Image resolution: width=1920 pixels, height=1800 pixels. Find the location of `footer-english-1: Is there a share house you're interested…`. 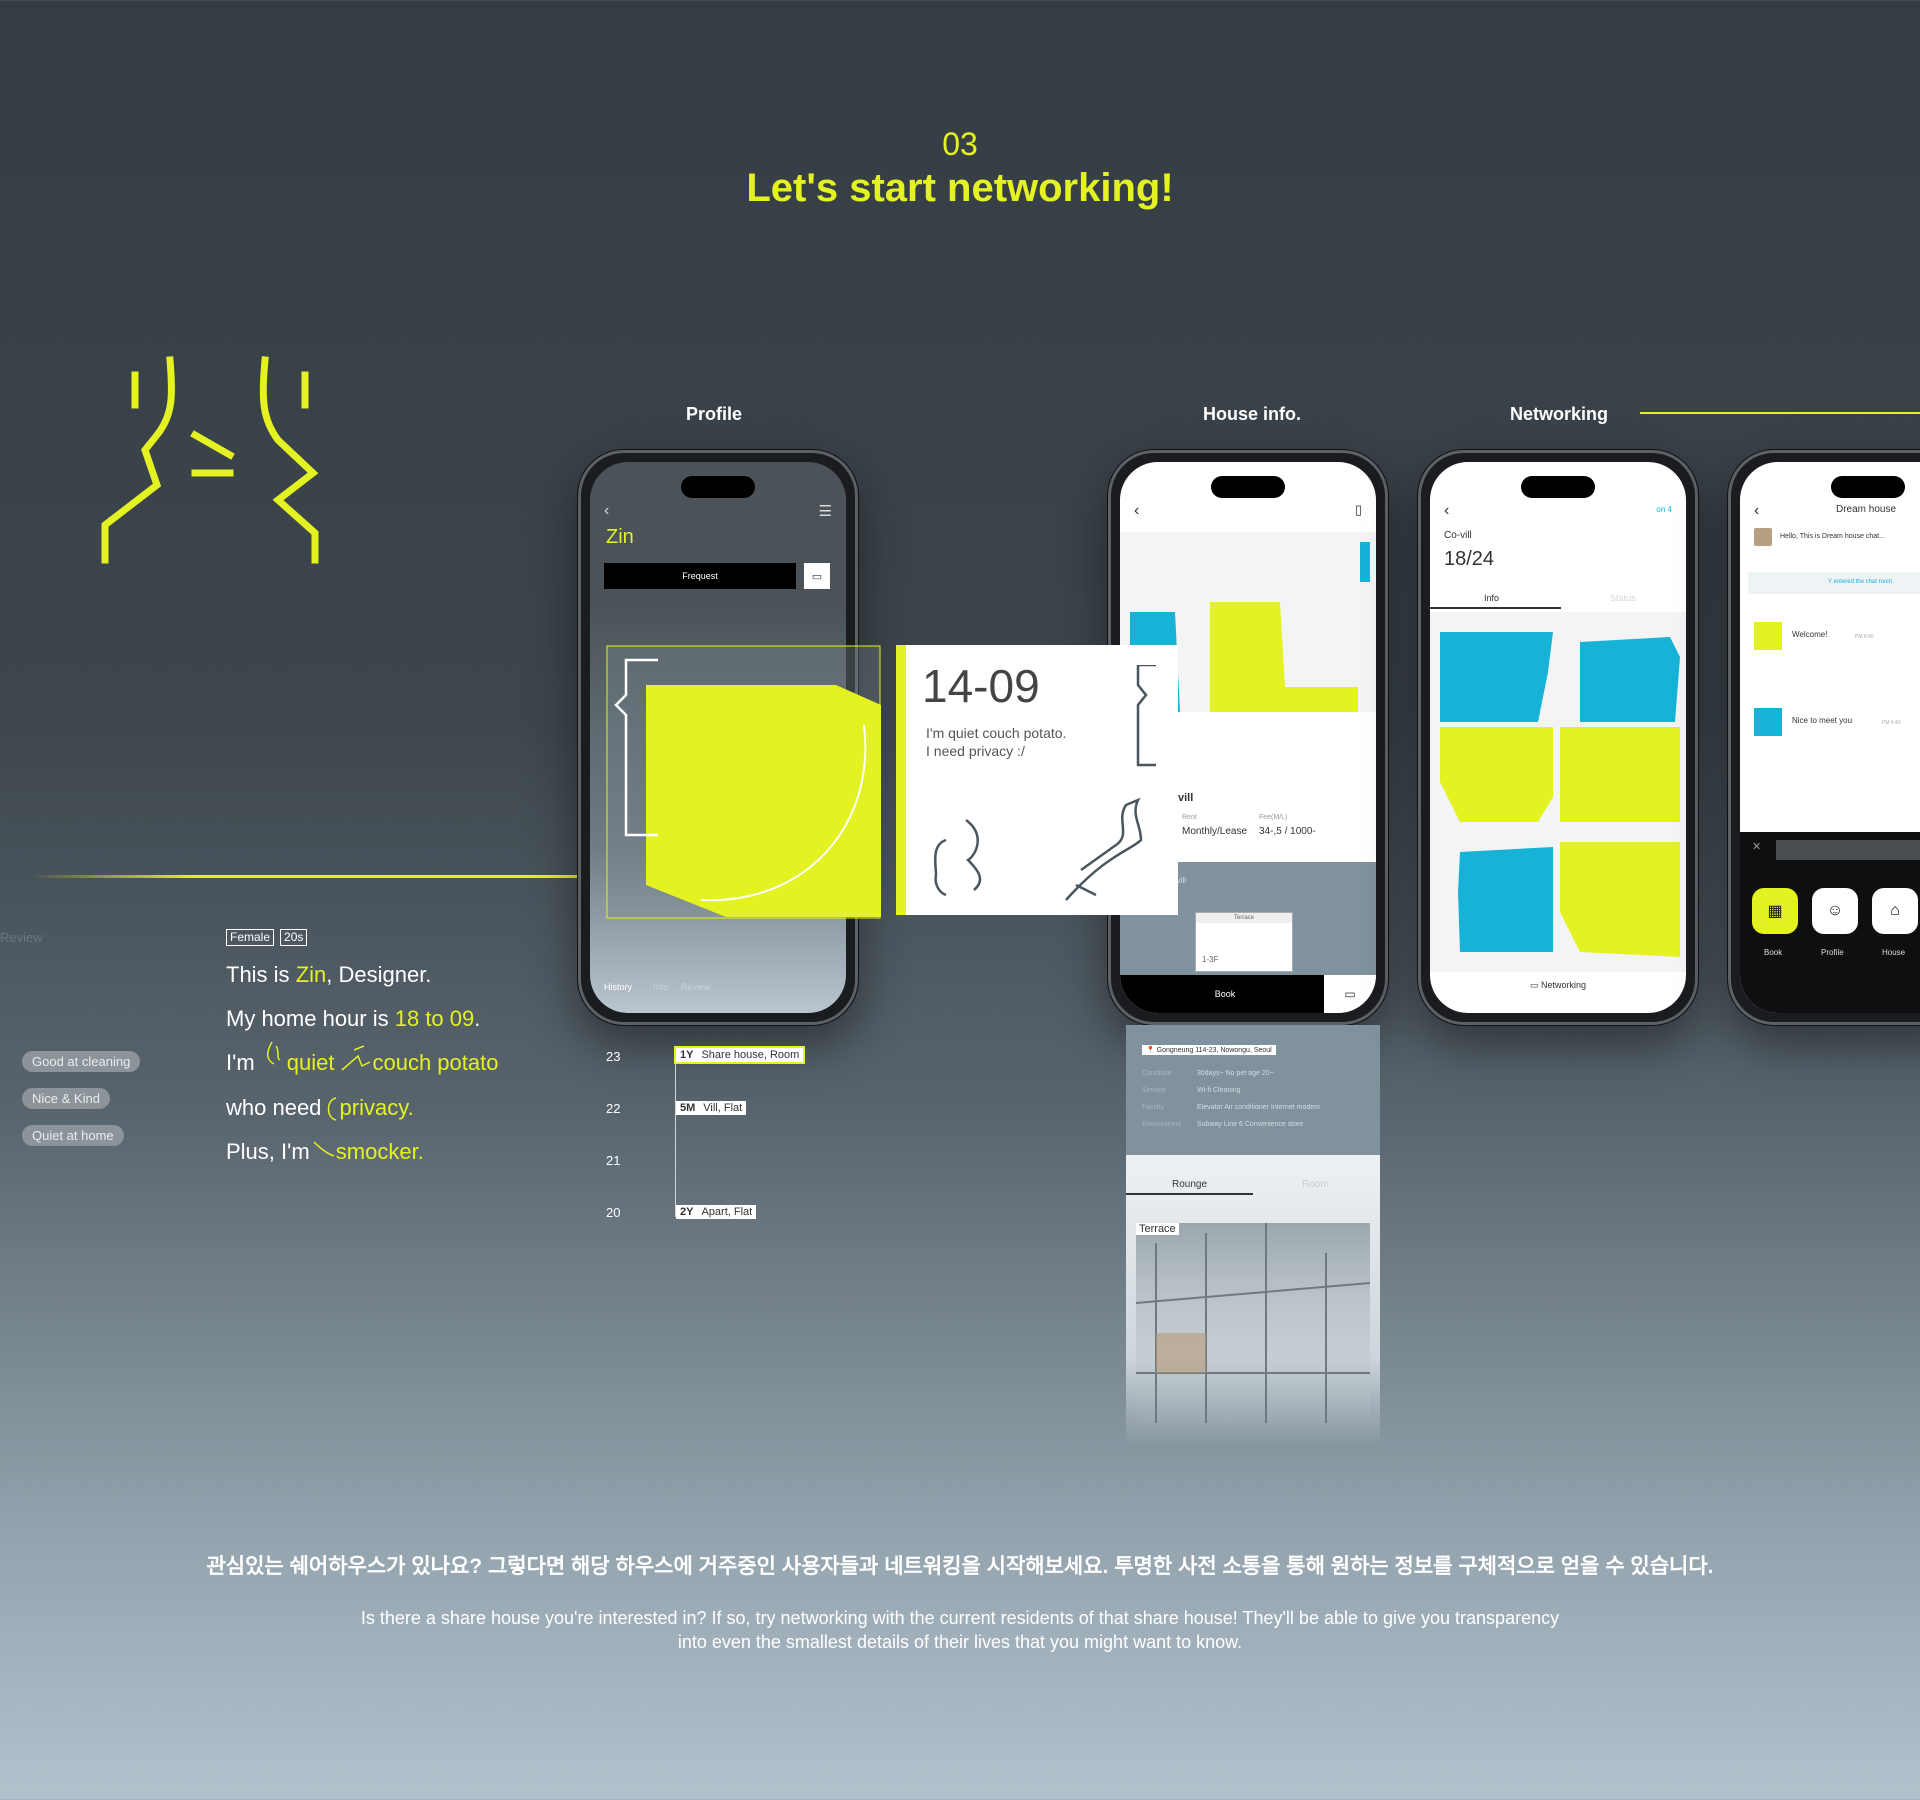

footer-english-1: Is there a share house you're interested… is located at coordinates (960, 1618).